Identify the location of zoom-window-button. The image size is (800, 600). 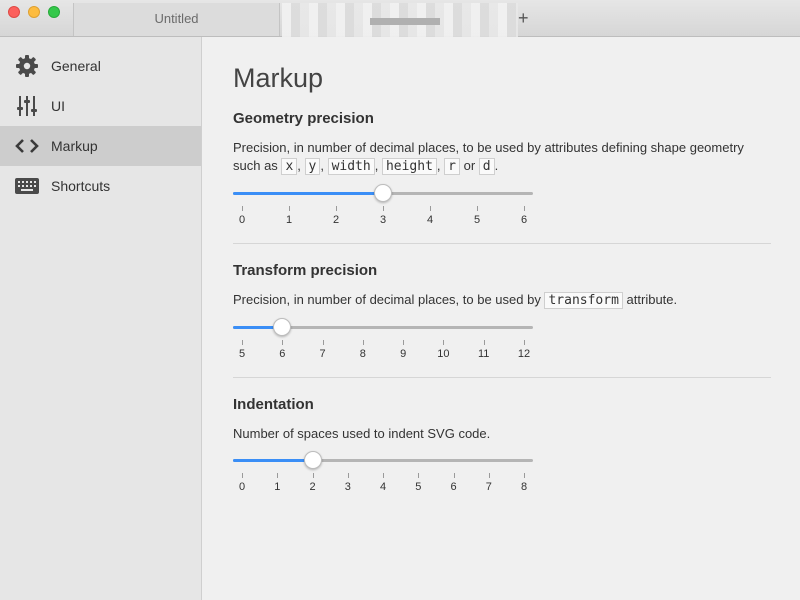
(54, 12).